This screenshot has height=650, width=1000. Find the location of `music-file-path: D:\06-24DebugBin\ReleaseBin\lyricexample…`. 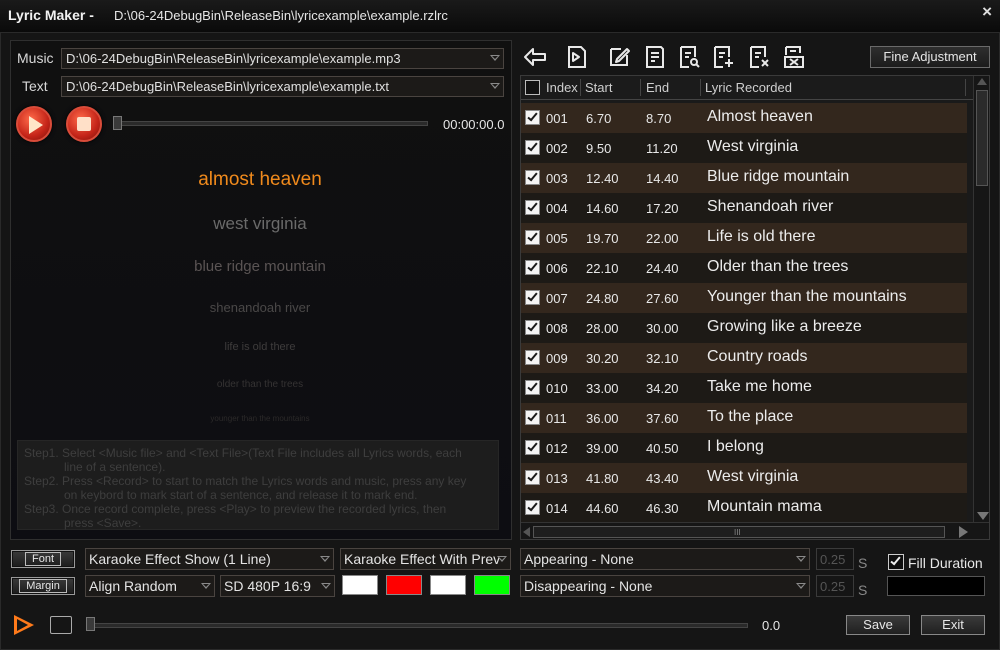

music-file-path: D:\06-24DebugBin\ReleaseBin\lyricexample… is located at coordinates (233, 58).